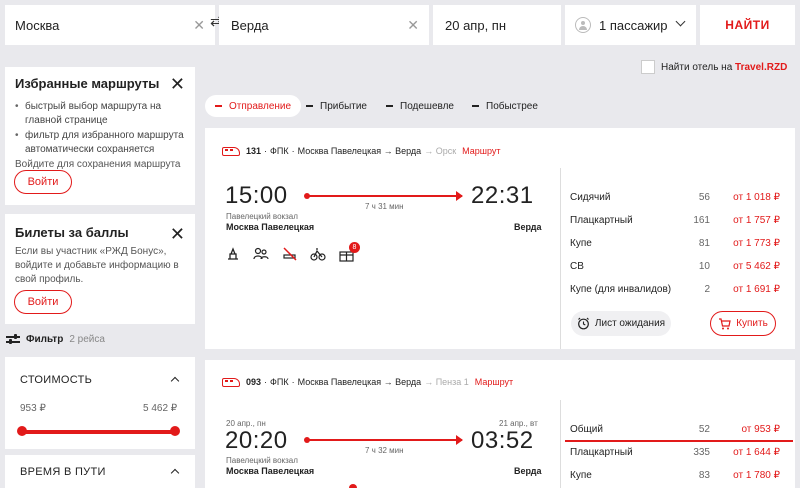 This screenshot has height=488, width=800. I want to click on filter-header: Фильтр 2 рейса, so click(55, 339).